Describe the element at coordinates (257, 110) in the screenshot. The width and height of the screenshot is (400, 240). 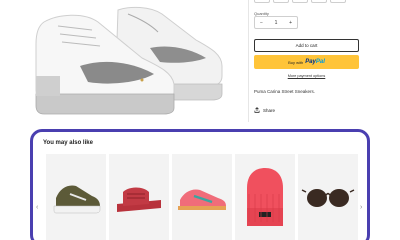
I see `share-icon` at that location.